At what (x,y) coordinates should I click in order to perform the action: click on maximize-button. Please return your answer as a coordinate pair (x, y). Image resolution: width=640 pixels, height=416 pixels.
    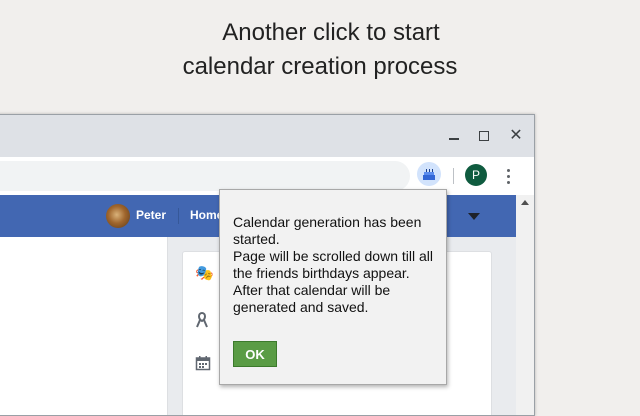
    Looking at the image, I should click on (484, 136).